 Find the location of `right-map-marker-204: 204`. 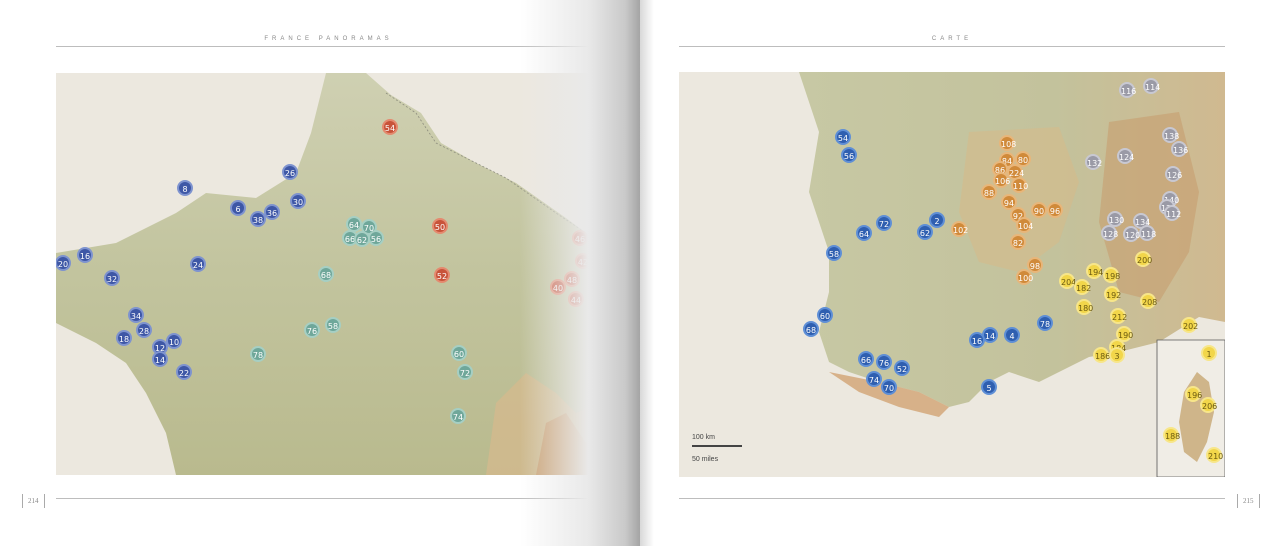

right-map-marker-204: 204 is located at coordinates (1067, 281).